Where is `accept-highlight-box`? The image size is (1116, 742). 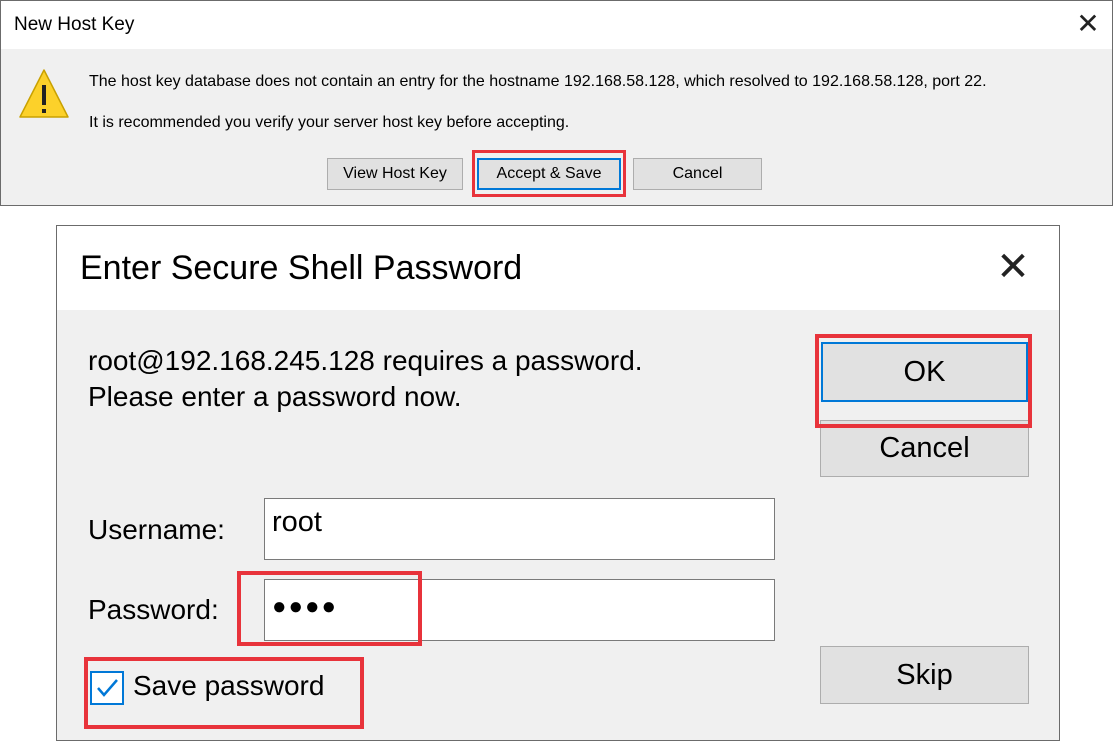 accept-highlight-box is located at coordinates (549, 173).